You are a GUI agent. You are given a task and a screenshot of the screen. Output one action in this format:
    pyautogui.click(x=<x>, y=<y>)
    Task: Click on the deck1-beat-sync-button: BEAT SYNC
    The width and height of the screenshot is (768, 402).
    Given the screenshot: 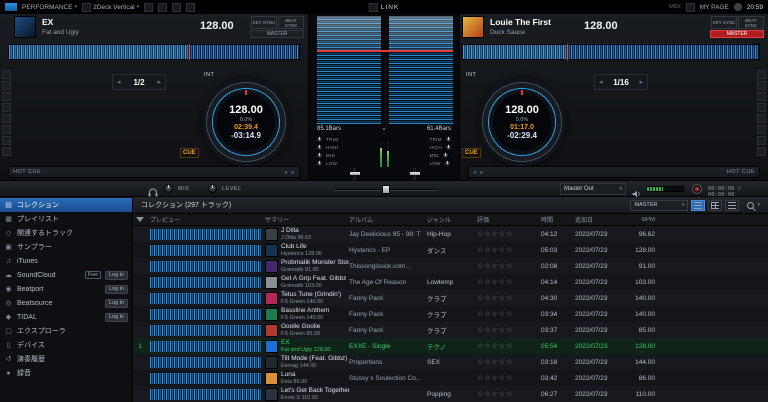 What is the action you would take?
    pyautogui.click(x=291, y=22)
    